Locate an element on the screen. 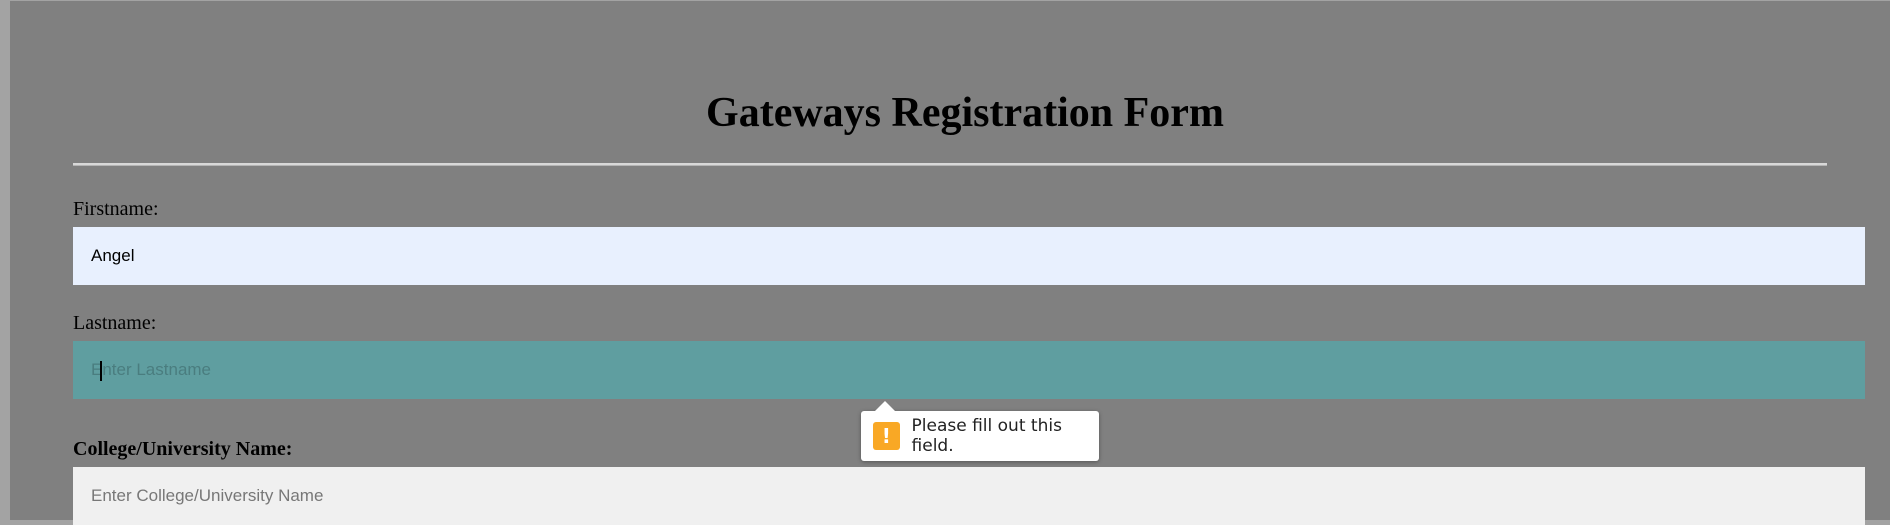 The height and width of the screenshot is (525, 1890). tooltip-arrow is located at coordinates (885, 406).